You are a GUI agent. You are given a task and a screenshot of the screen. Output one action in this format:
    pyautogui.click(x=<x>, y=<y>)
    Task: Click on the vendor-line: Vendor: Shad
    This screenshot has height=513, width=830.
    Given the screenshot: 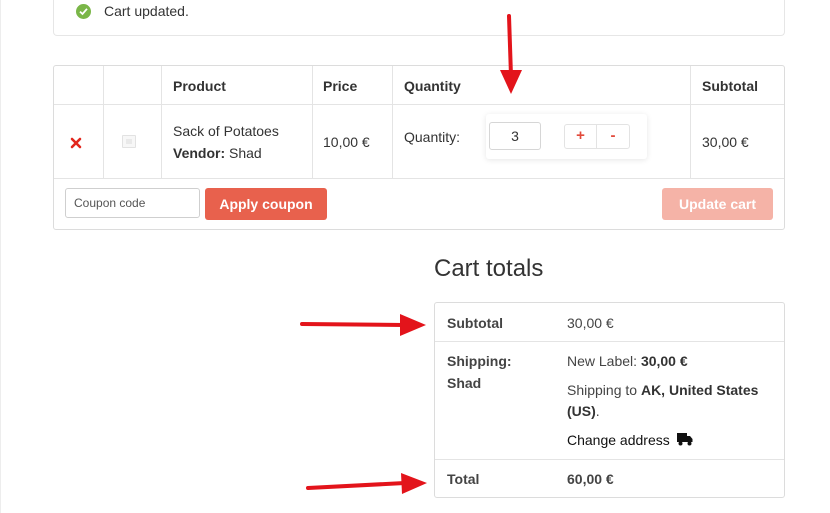 What is the action you would take?
    pyautogui.click(x=217, y=153)
    